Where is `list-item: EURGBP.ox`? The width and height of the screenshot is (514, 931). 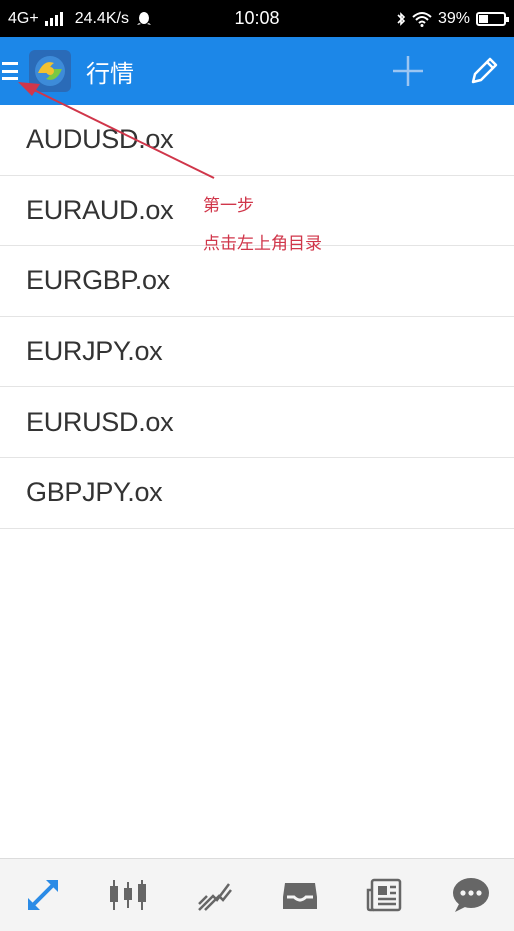 list-item: EURGBP.ox is located at coordinates (257, 281).